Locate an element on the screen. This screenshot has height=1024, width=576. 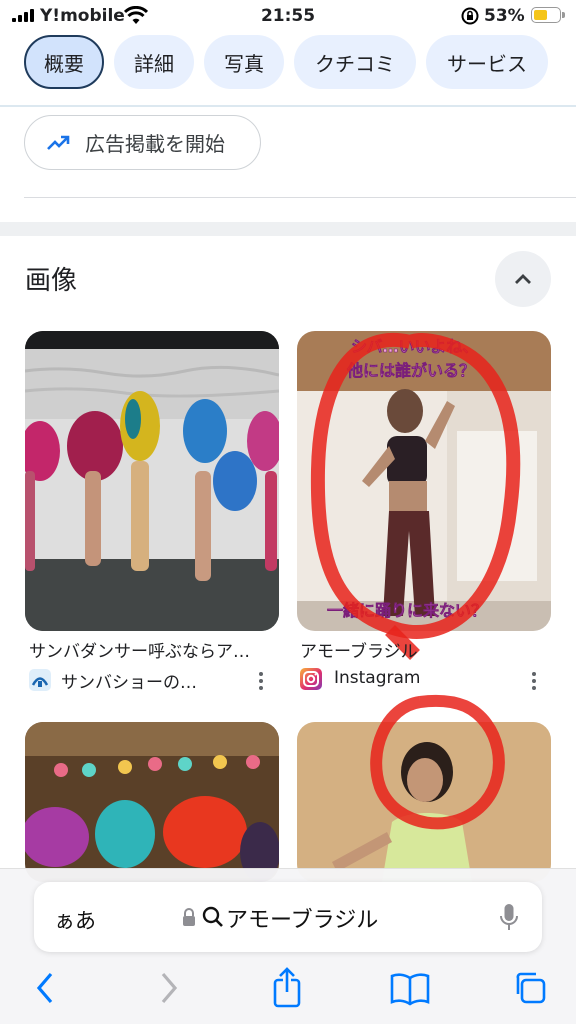
tab-details: 詳細 is located at coordinates (154, 62).